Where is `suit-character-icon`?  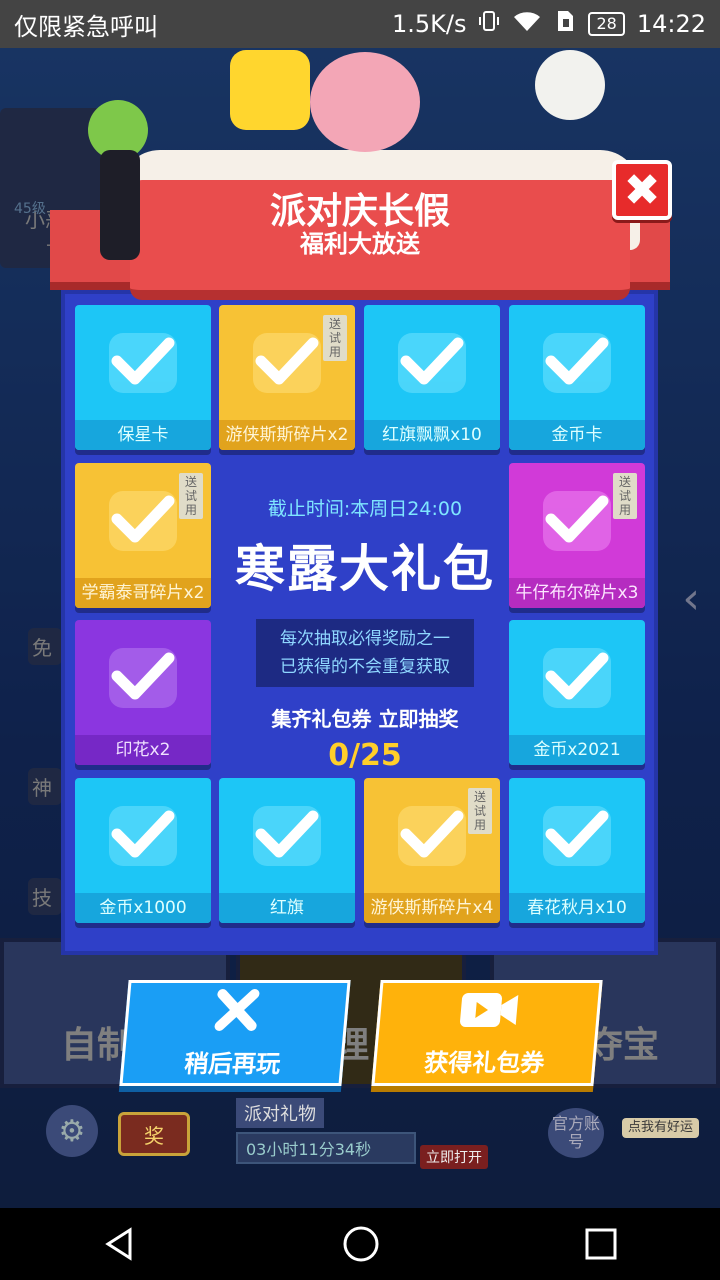 suit-character-icon is located at coordinates (120, 205).